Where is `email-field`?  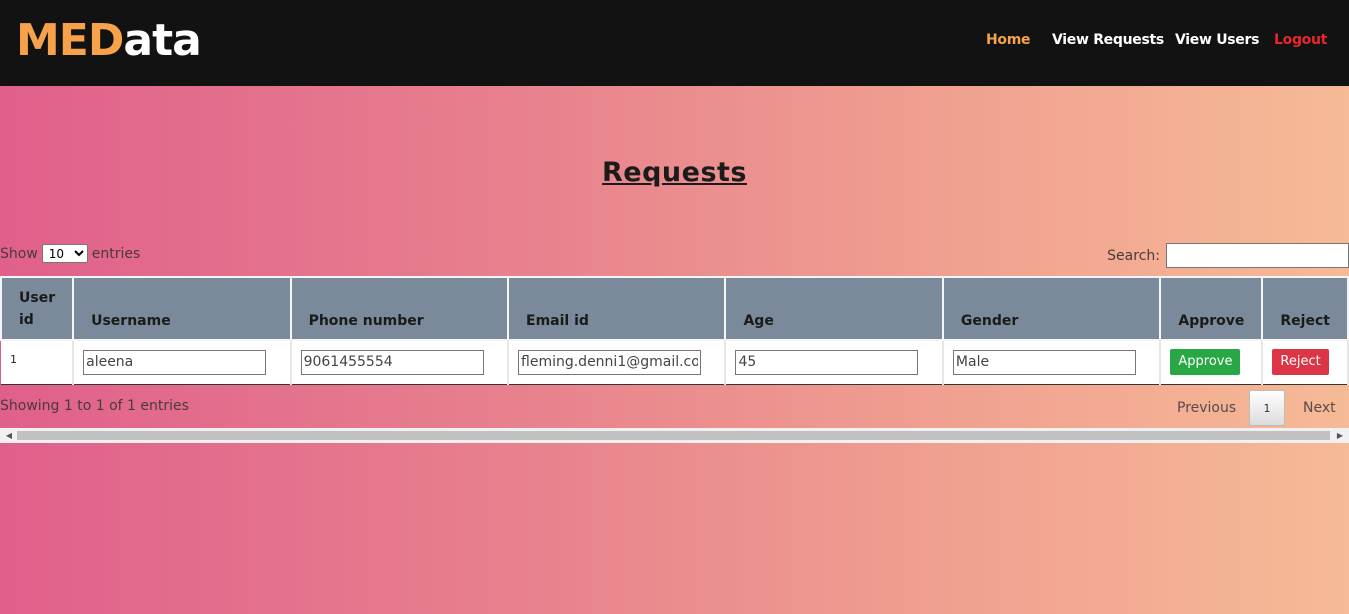 email-field is located at coordinates (610, 362).